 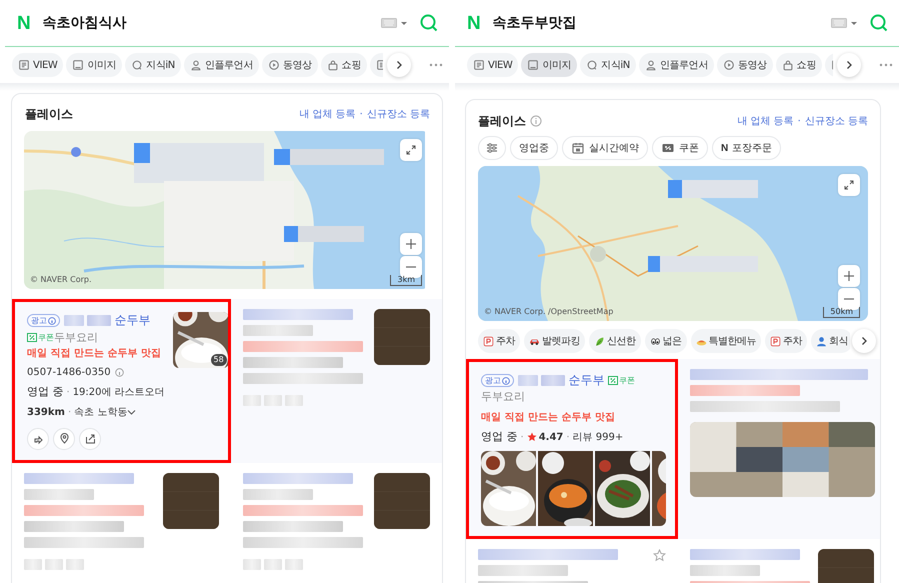 What do you see at coordinates (551, 437) in the screenshot?
I see `rating-text: 4.47` at bounding box center [551, 437].